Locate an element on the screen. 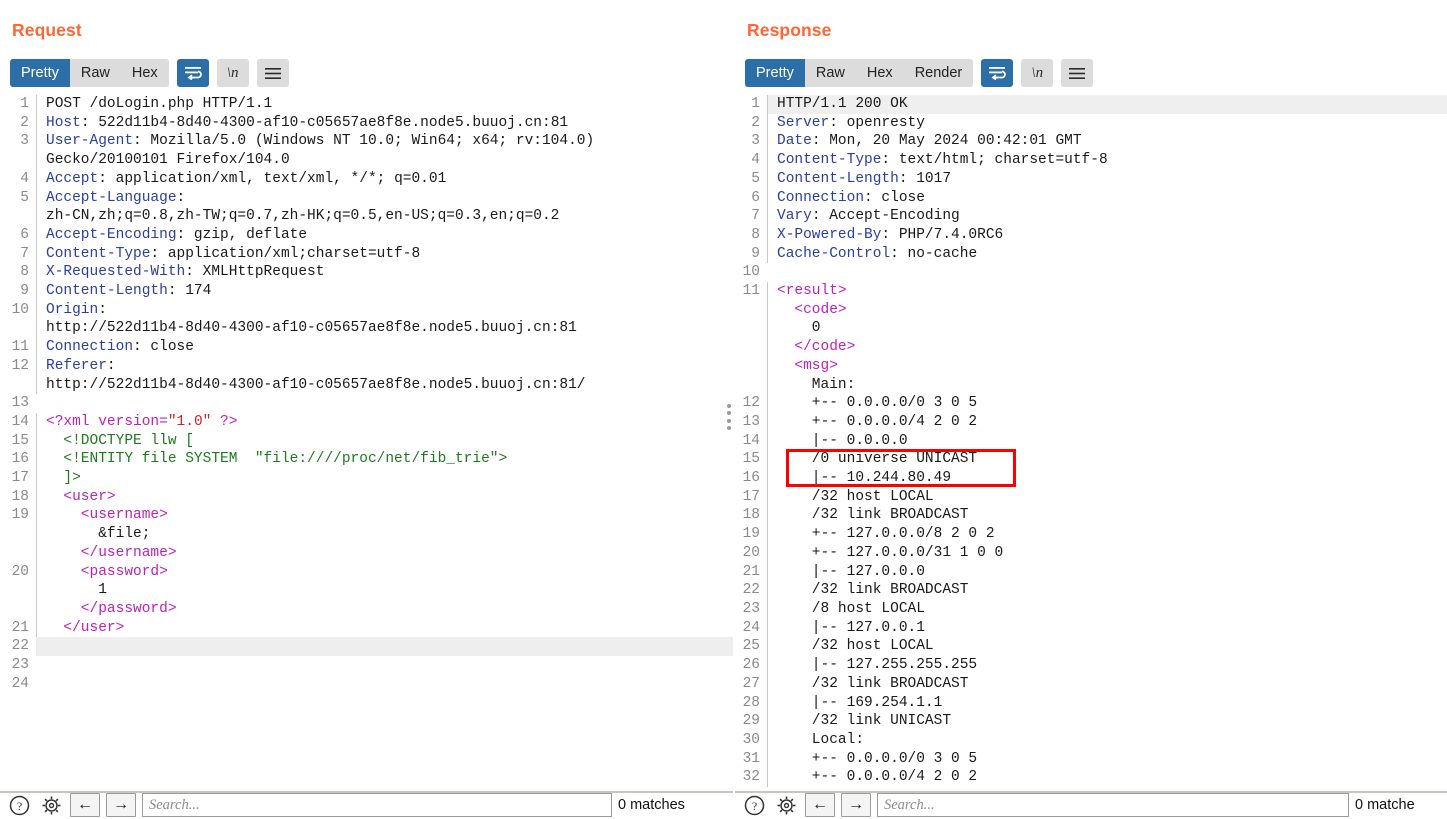  code-token: : text/html; charset=utf-8 is located at coordinates (994, 160).